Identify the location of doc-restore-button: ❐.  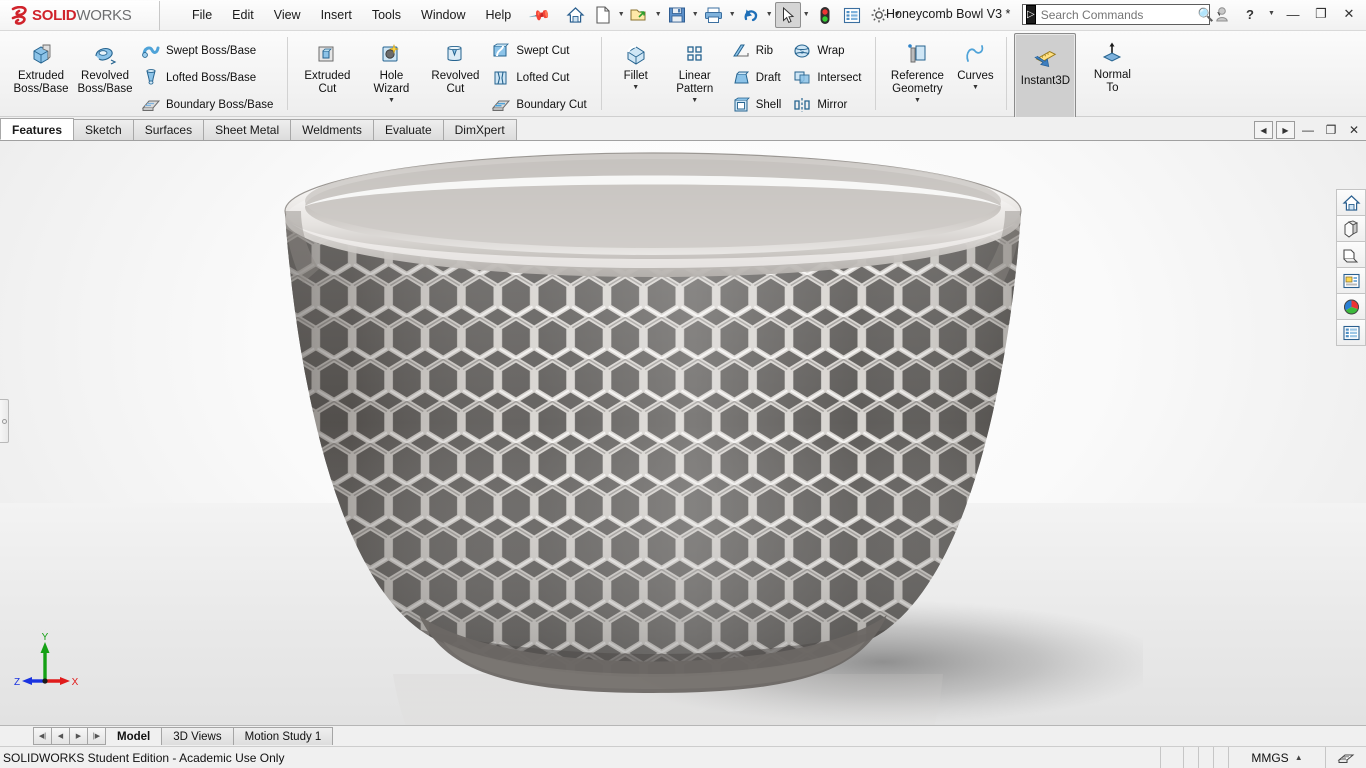
(1331, 130).